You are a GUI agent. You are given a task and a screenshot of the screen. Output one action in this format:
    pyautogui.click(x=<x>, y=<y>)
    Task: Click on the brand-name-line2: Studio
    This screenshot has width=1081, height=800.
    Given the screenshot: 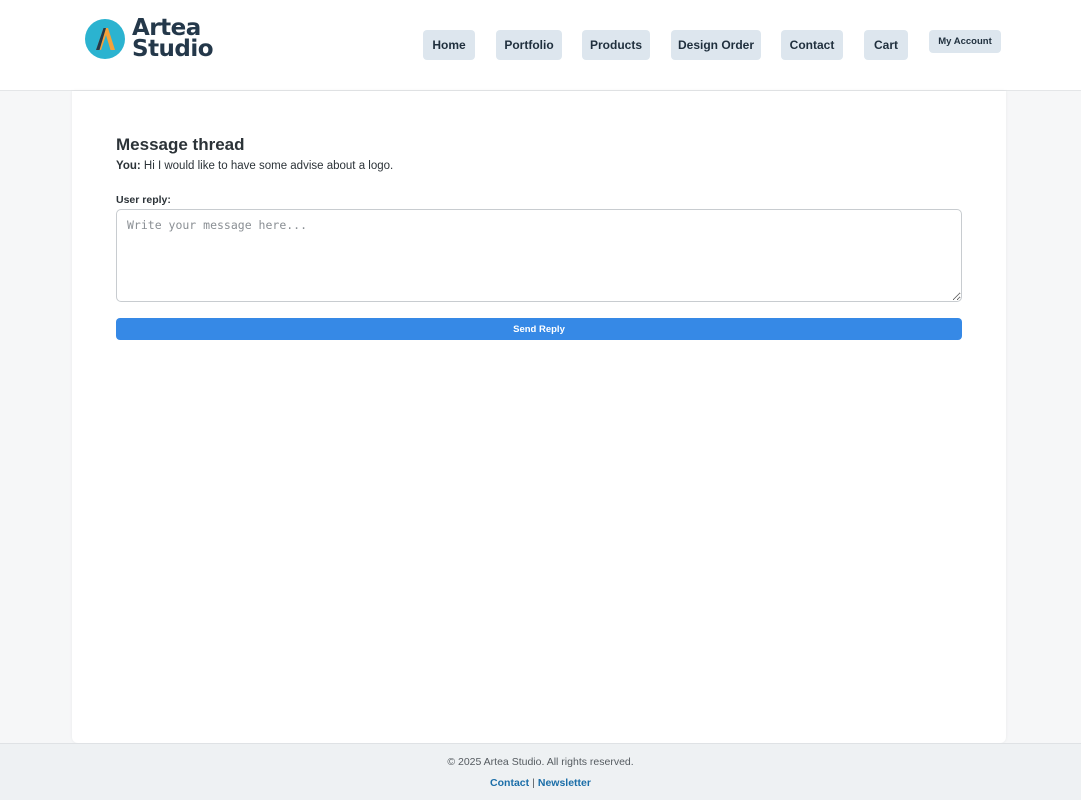 What is the action you would take?
    pyautogui.click(x=173, y=49)
    